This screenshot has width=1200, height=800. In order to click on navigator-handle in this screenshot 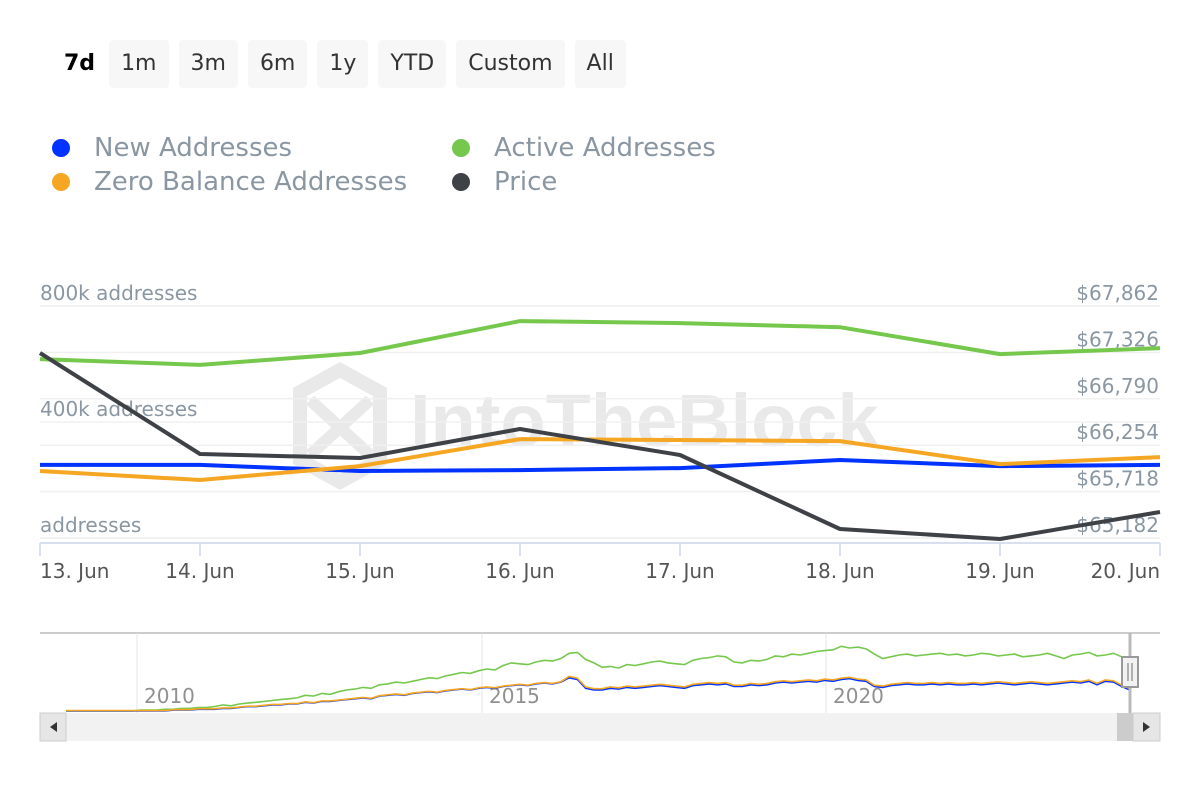, I will do `click(1130, 672)`.